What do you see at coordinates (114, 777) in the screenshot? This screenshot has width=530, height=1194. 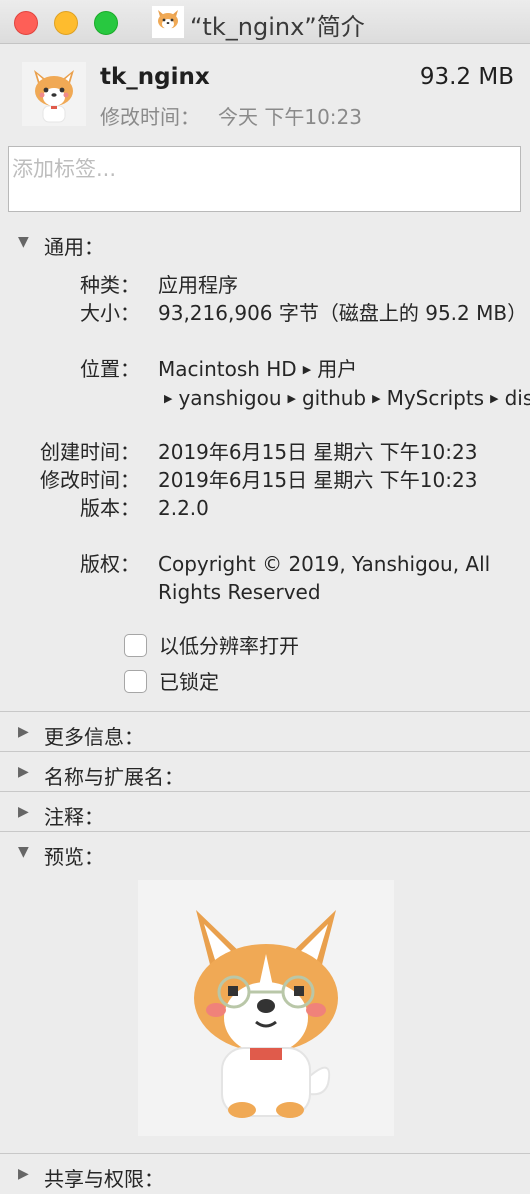 I see `section-name-ext-label: 名称与扩展名：` at bounding box center [114, 777].